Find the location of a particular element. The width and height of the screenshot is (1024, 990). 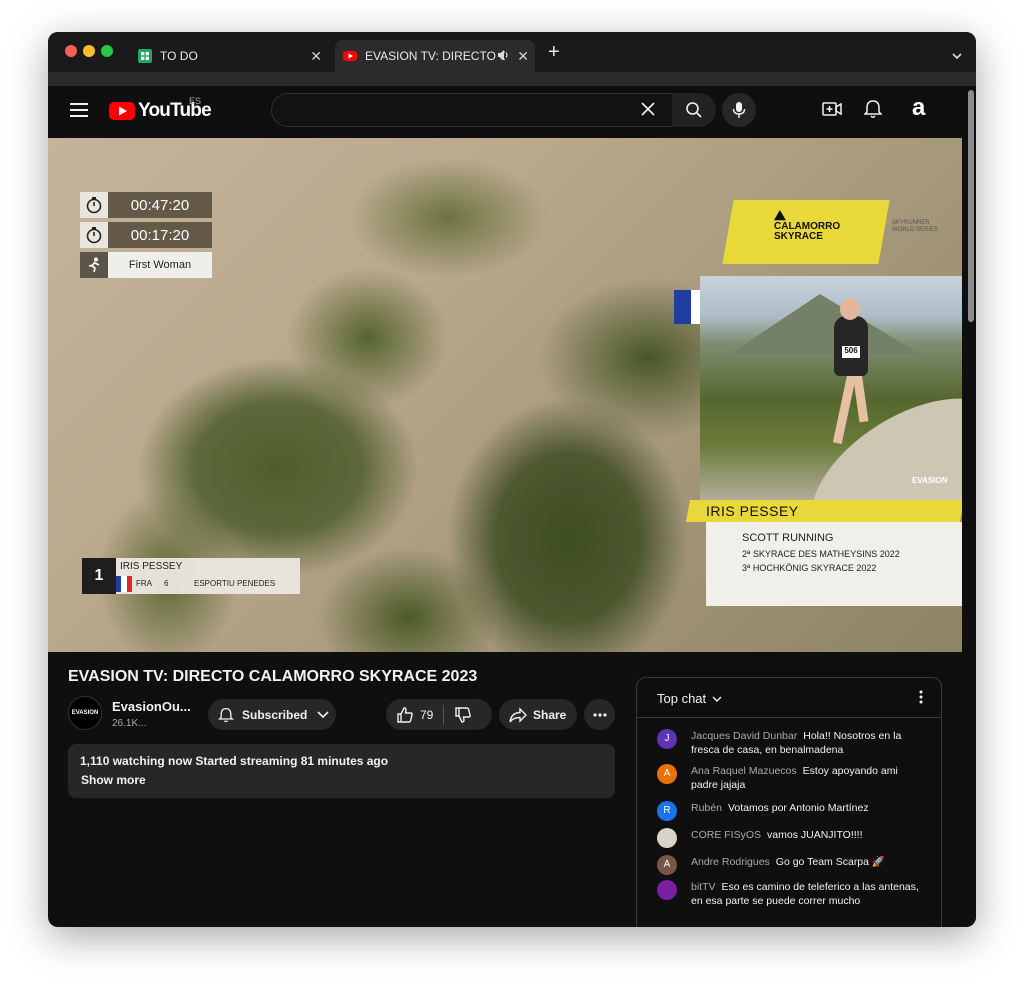

zoom-window-button is located at coordinates (107, 51).